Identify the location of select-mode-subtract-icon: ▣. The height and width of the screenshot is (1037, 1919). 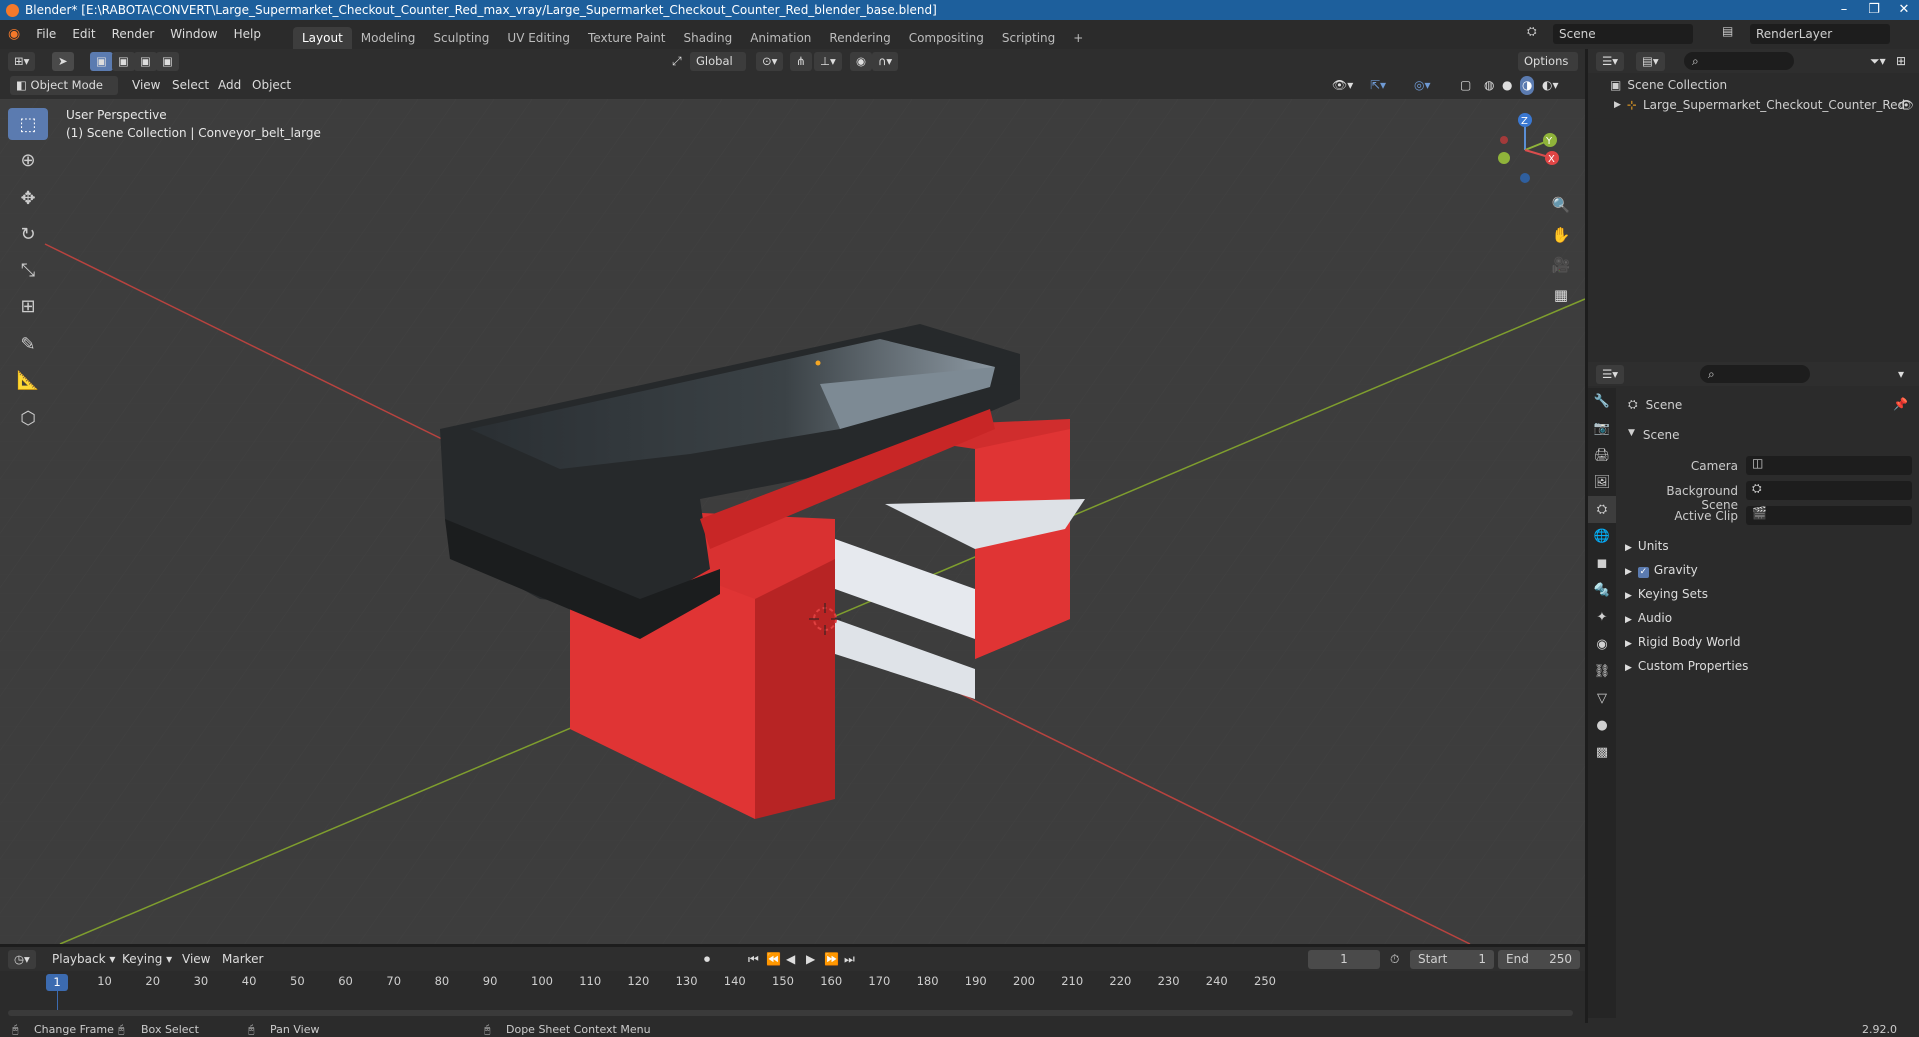
(145, 61).